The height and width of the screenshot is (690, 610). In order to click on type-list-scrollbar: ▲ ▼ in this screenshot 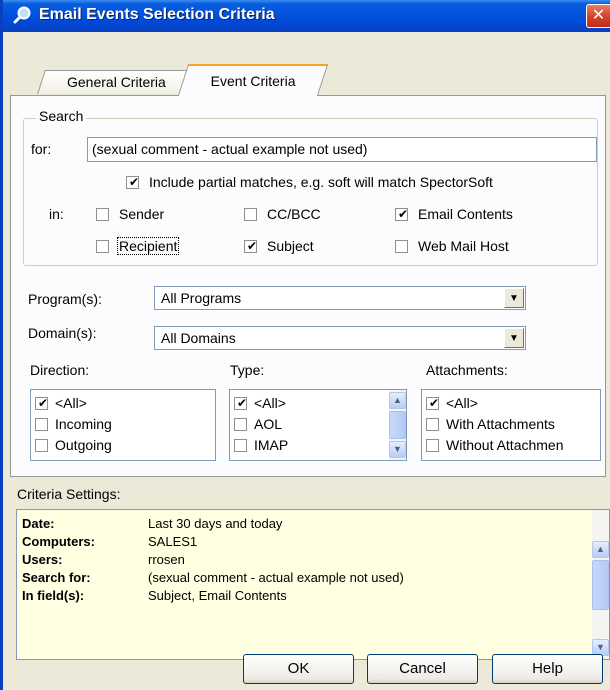, I will do `click(397, 425)`.